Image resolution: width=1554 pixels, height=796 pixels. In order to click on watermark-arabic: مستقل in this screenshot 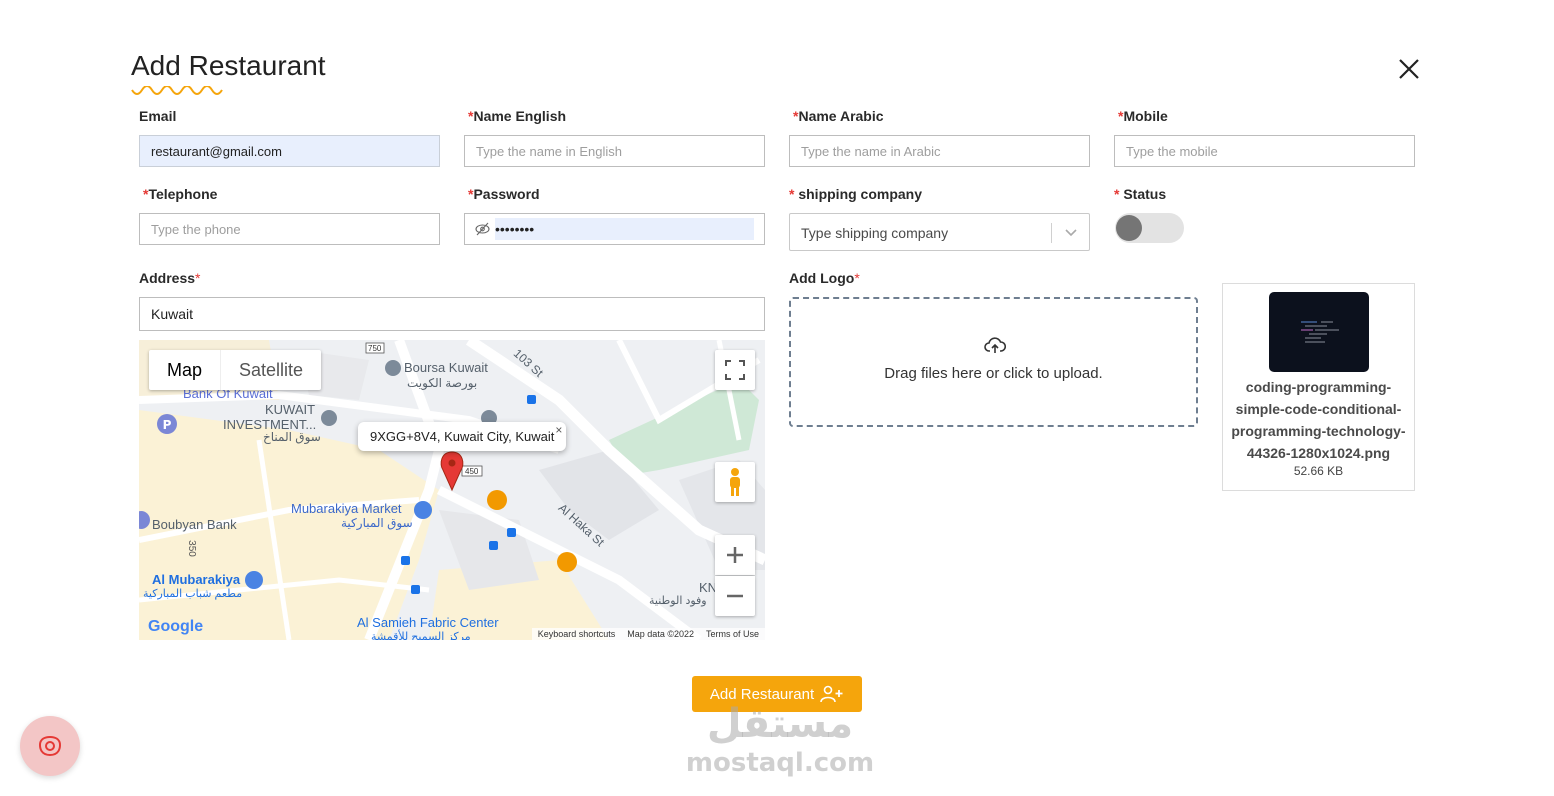, I will do `click(780, 724)`.